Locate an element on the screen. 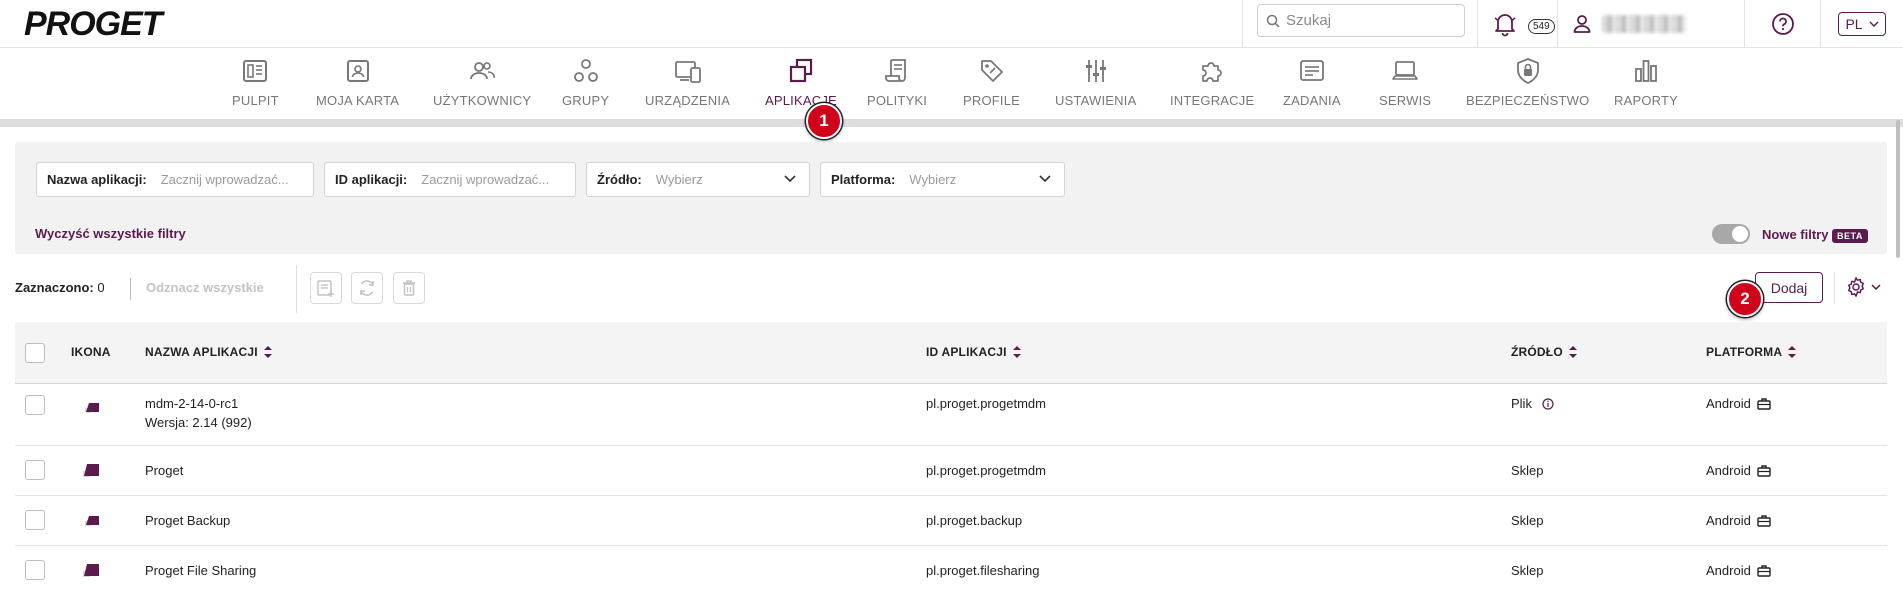 The image size is (1903, 595). column-header-platform: PLATFORMA is located at coordinates (1751, 352).